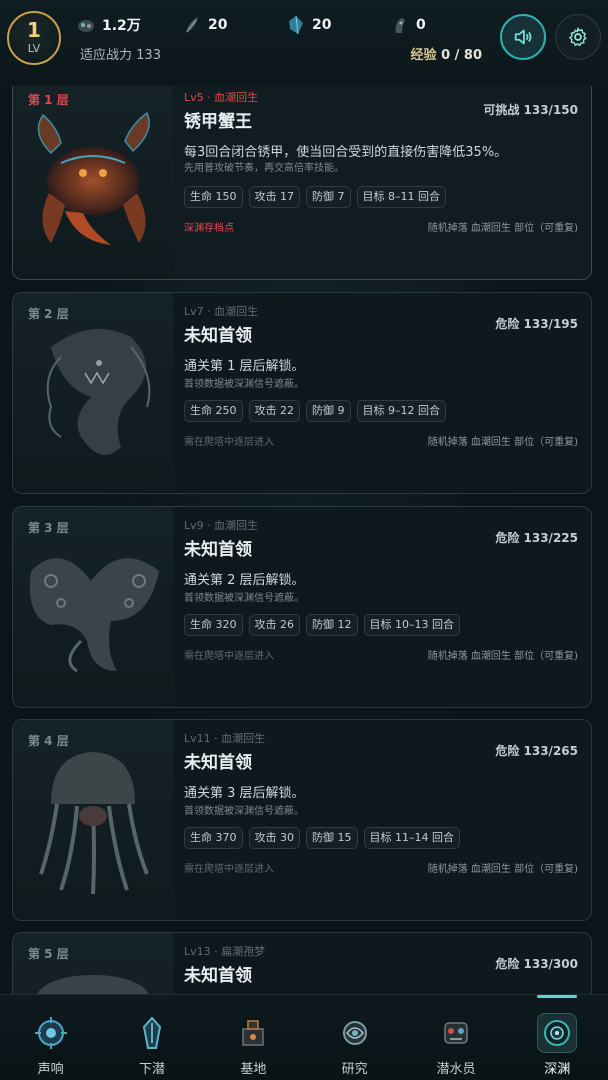  Describe the element at coordinates (34, 30) in the screenshot. I see `level-number: 1` at that location.